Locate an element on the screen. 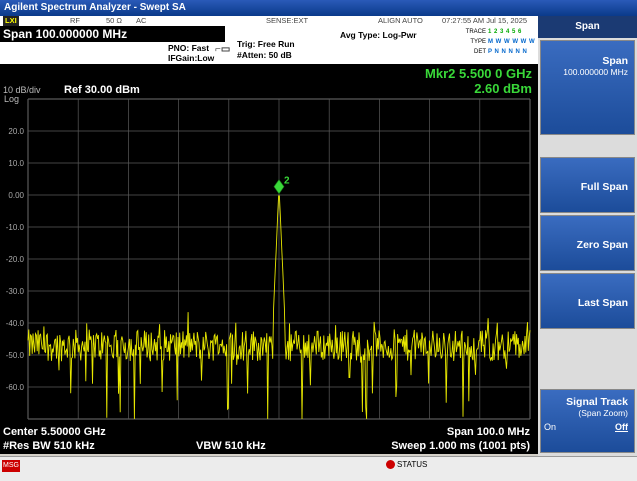 The width and height of the screenshot is (637, 481). avg-type-label: Avg Type: Log-Pwr is located at coordinates (378, 35).